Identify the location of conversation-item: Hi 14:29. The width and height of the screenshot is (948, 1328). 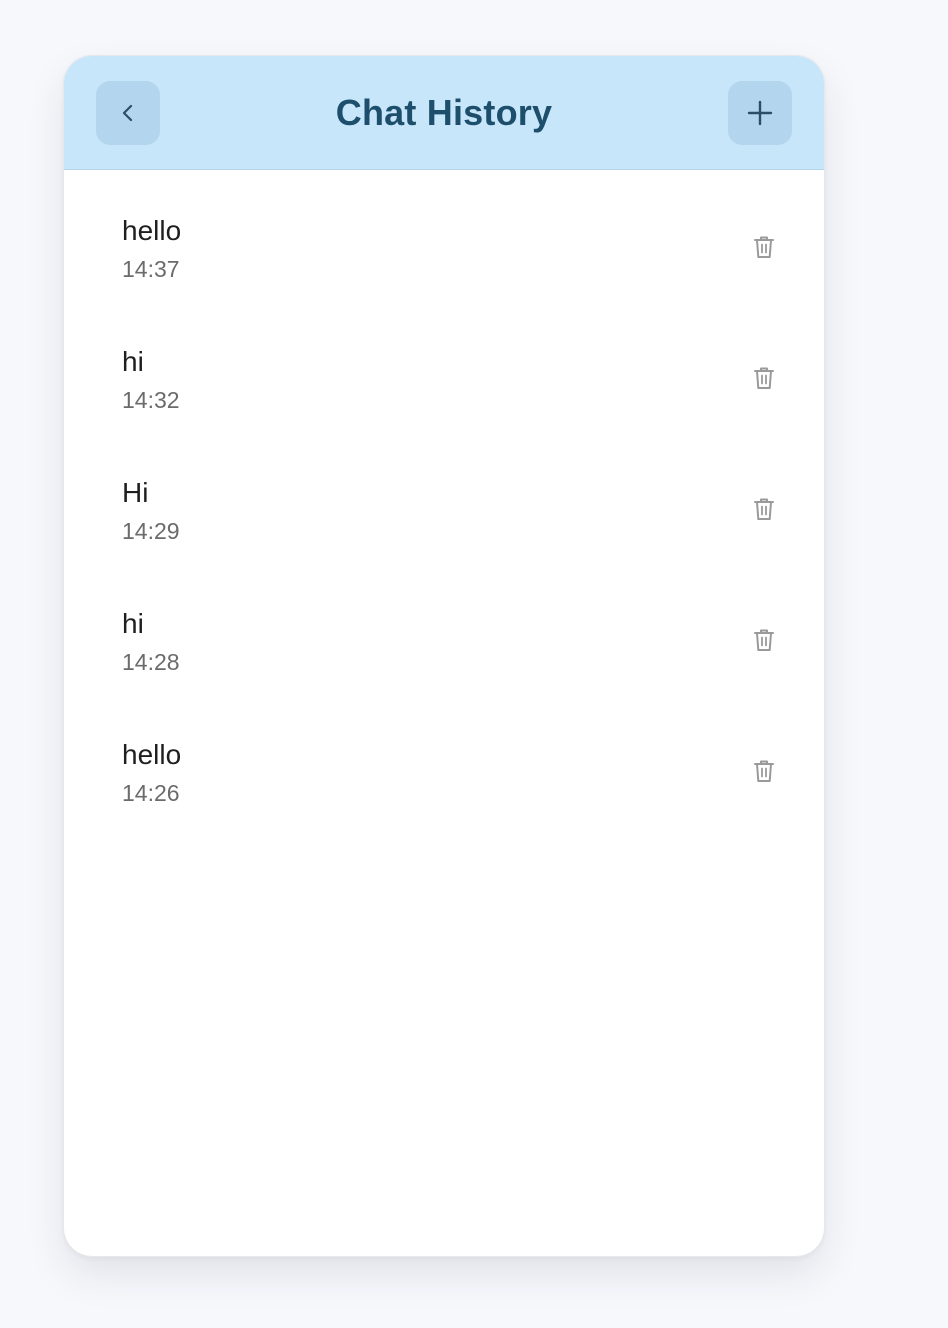
(444, 497).